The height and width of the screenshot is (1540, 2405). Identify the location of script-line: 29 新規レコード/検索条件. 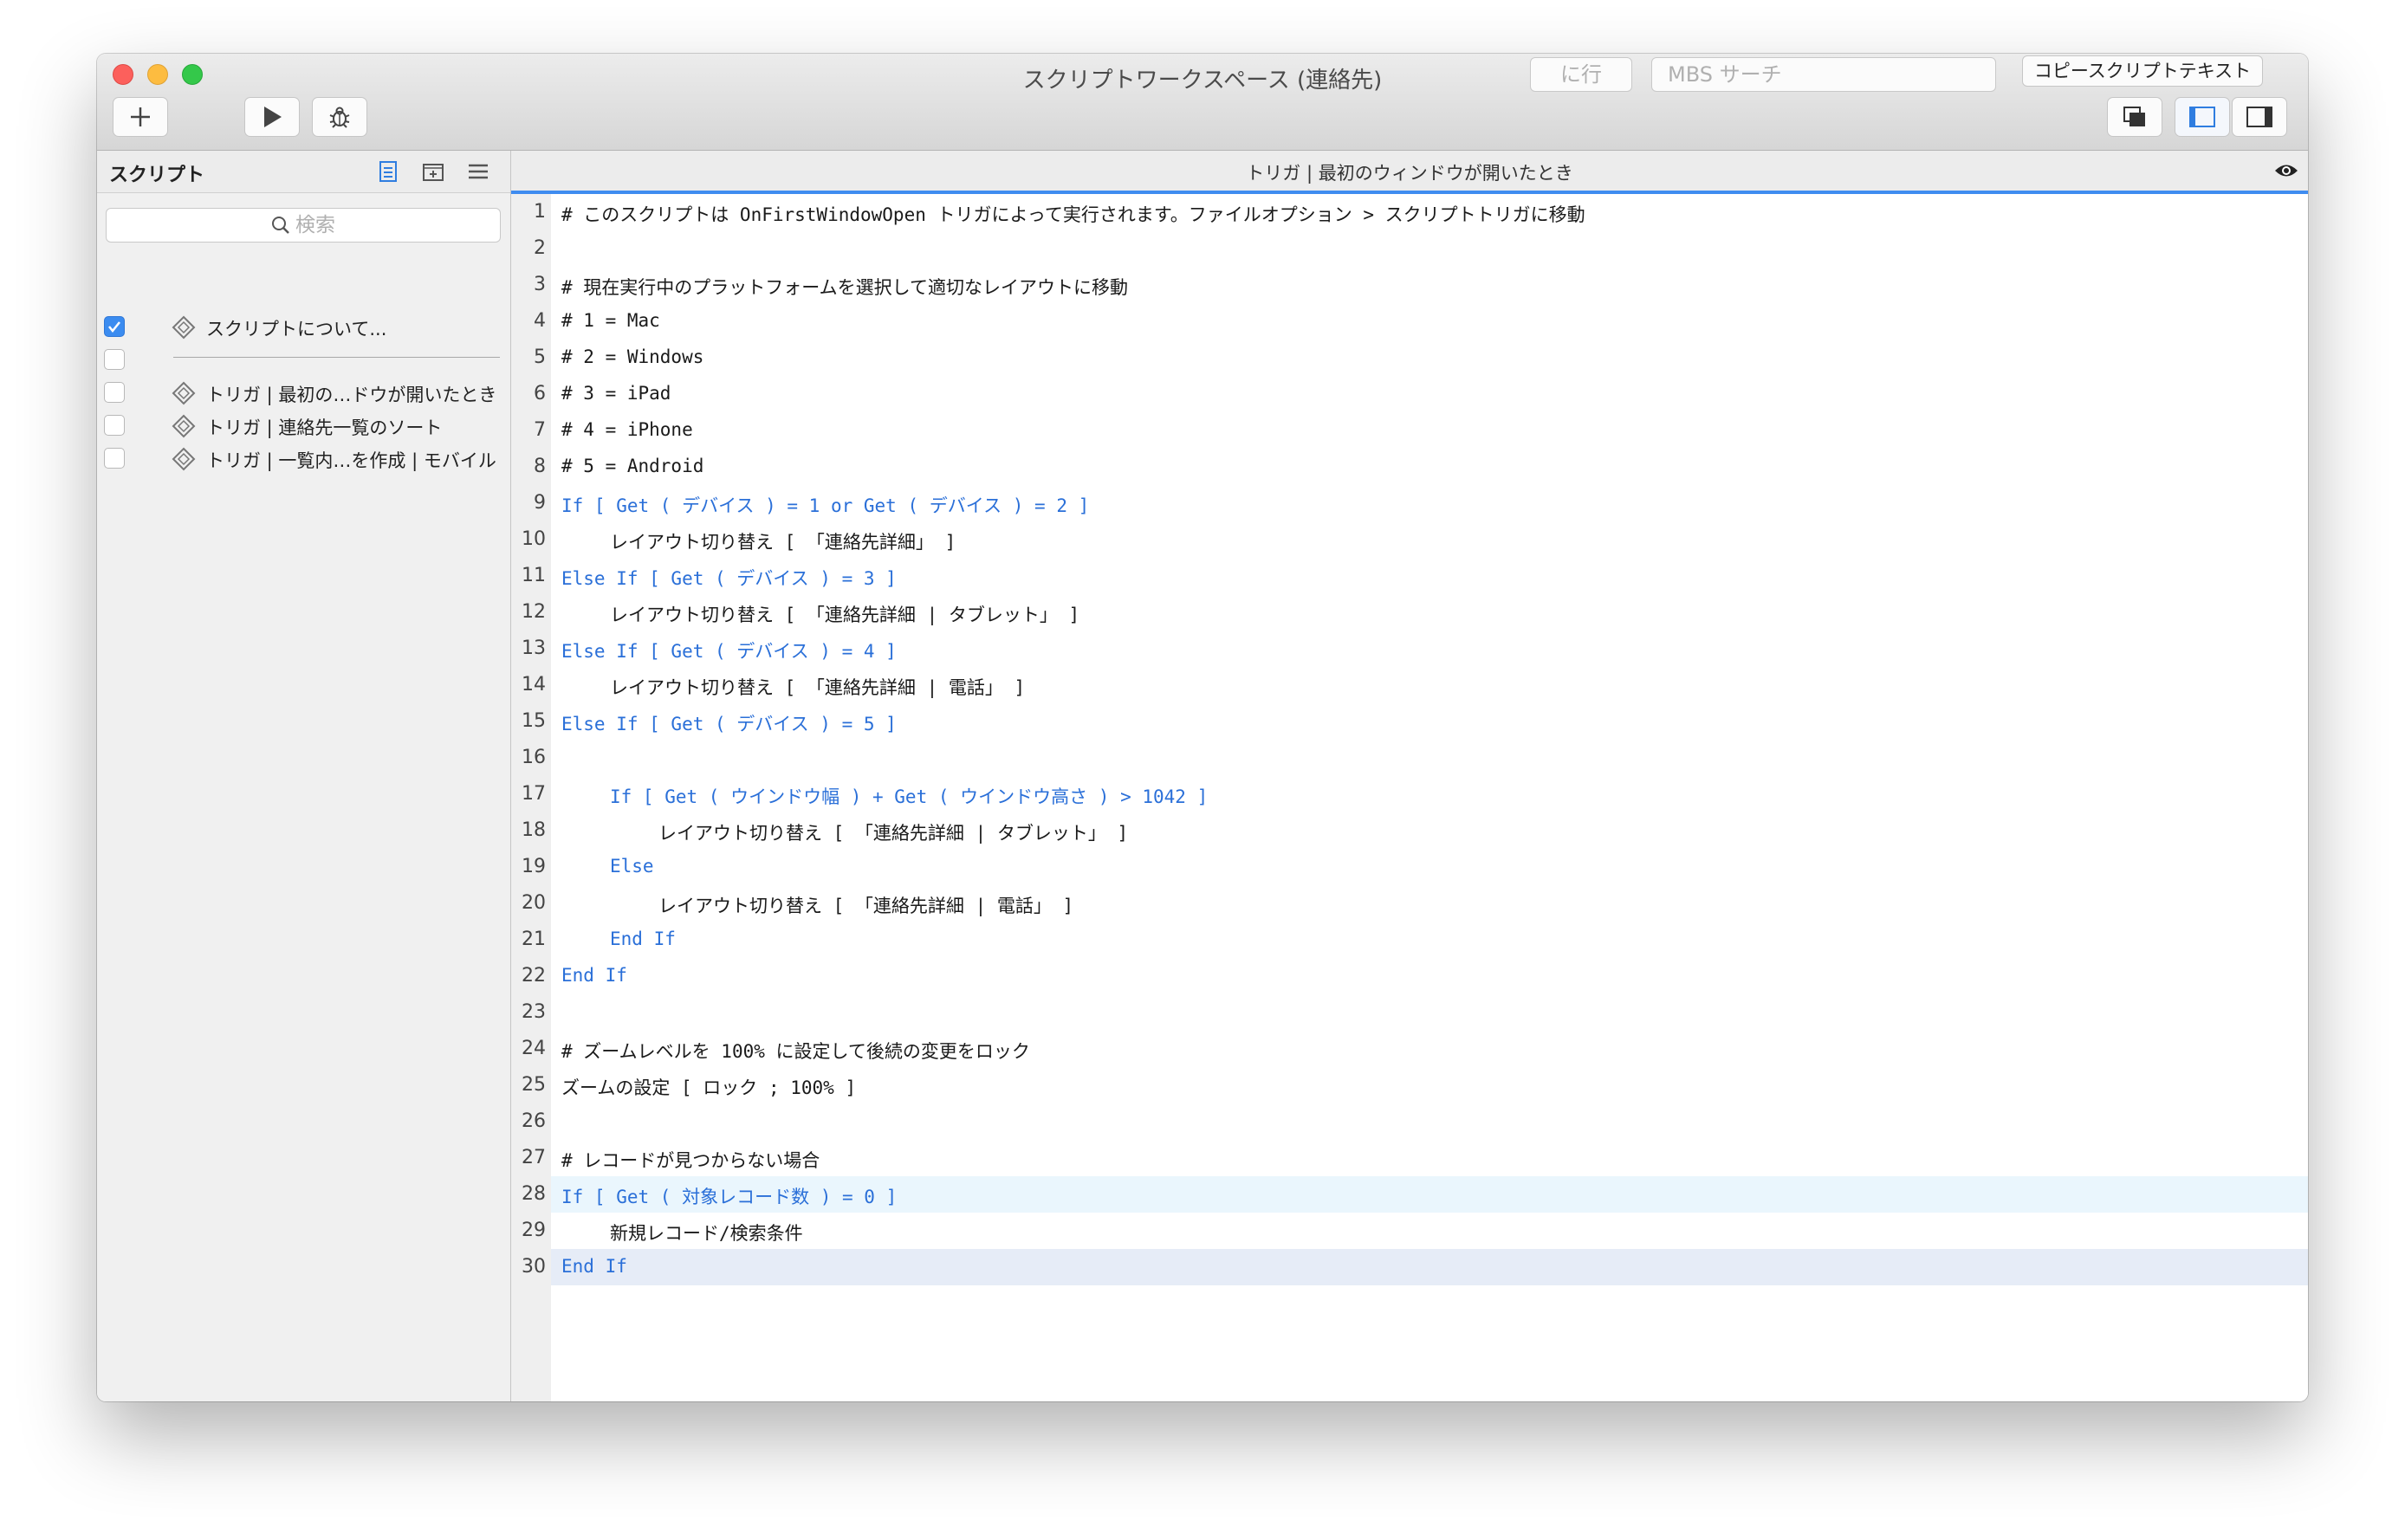
(1415, 1231).